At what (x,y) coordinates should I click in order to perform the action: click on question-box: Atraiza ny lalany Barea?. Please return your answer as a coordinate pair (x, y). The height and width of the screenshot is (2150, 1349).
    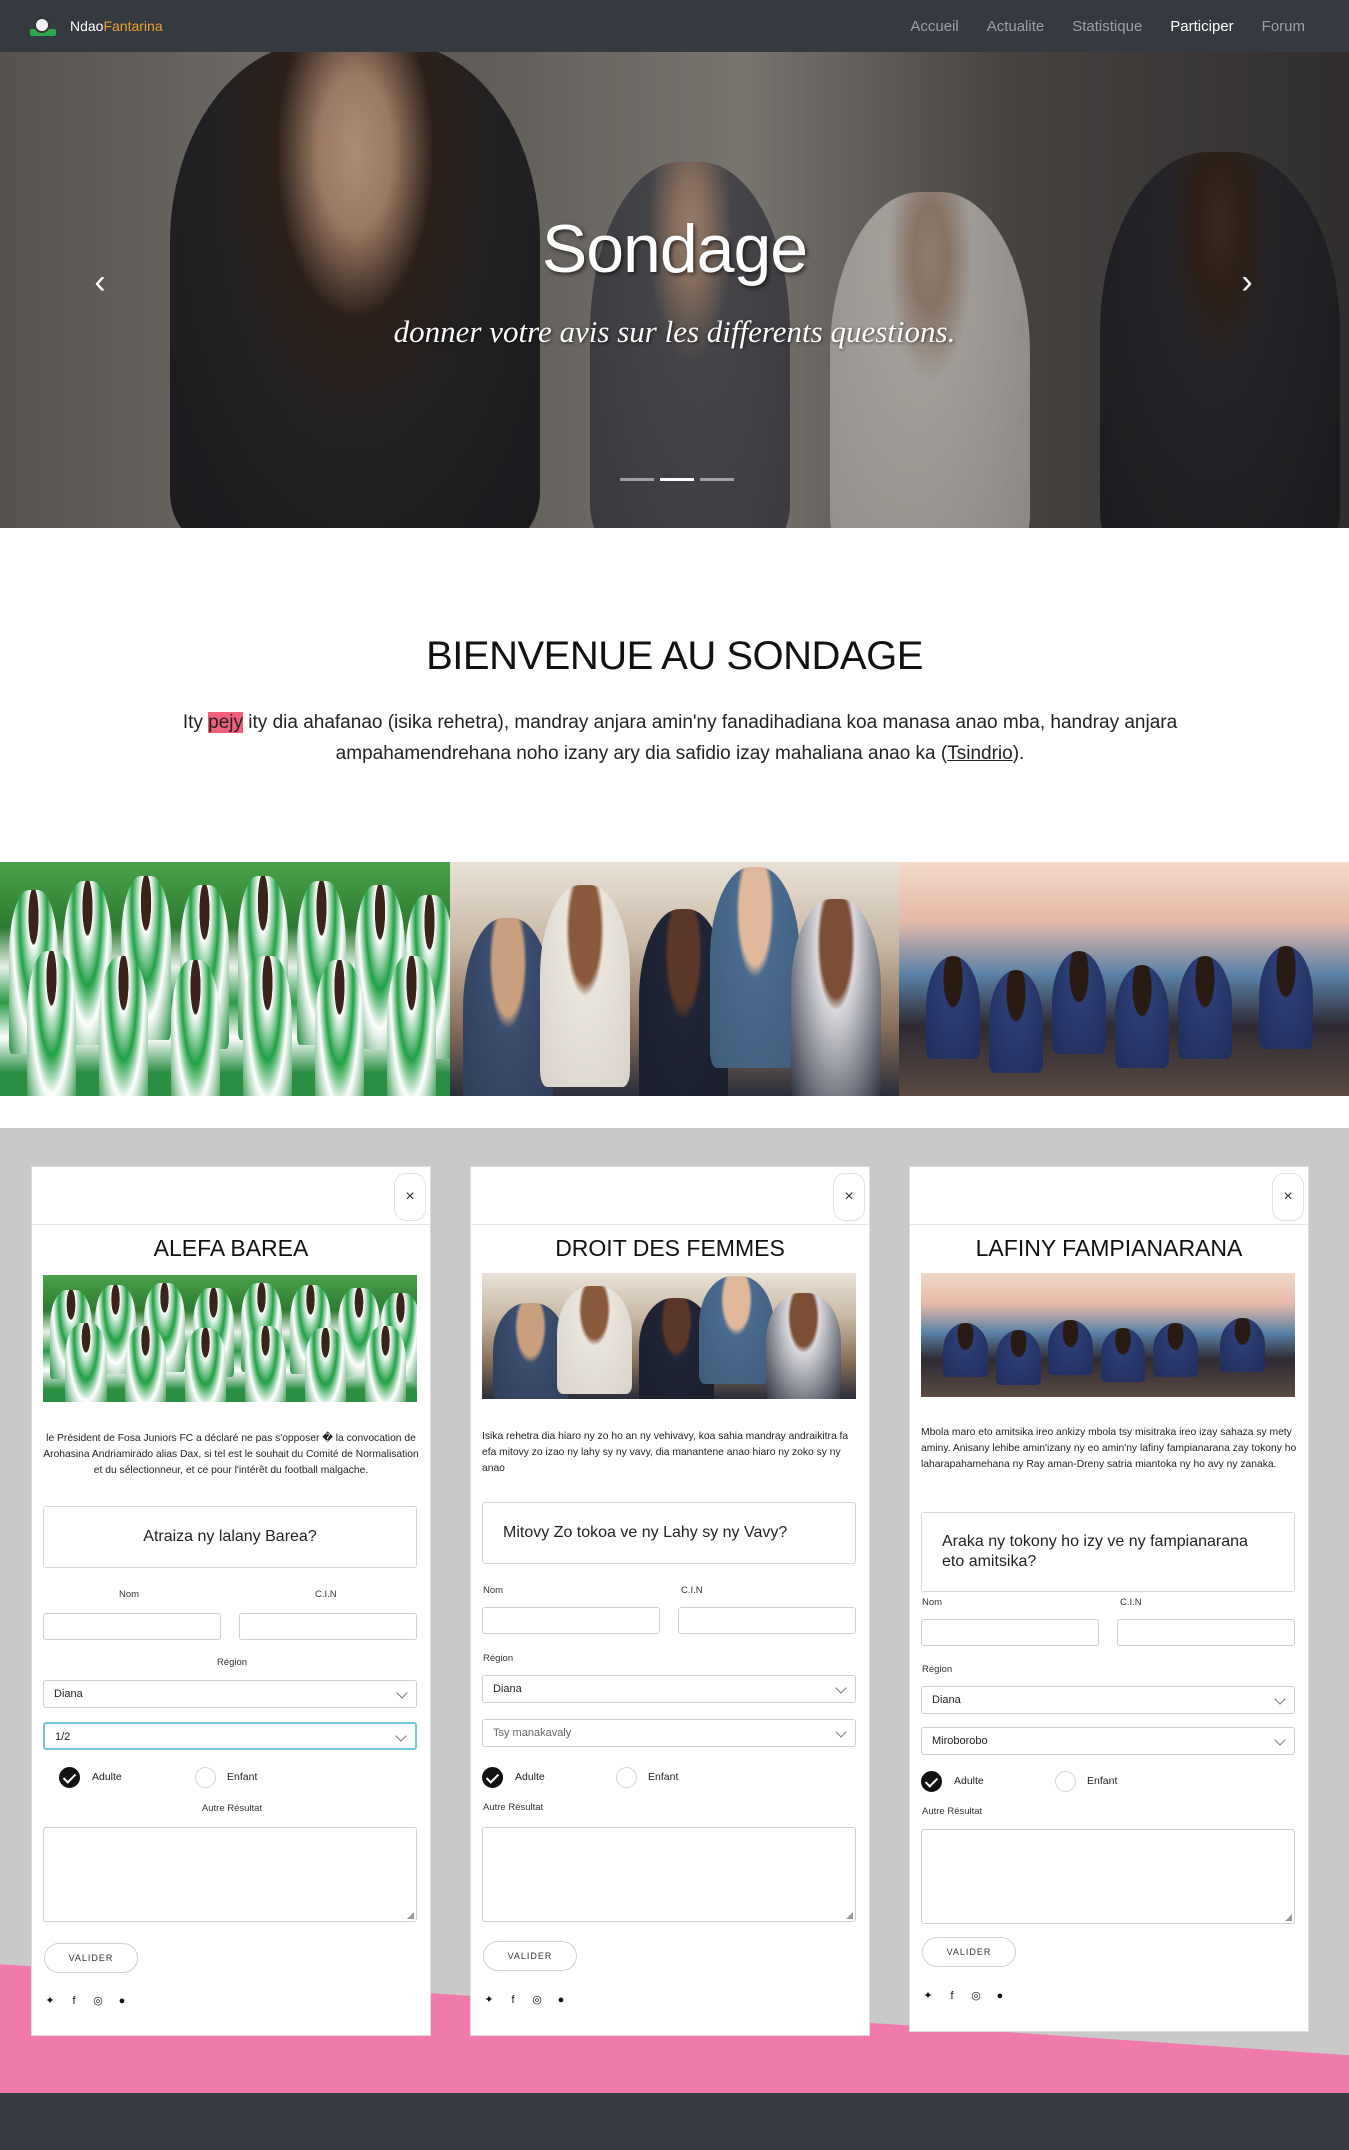
    Looking at the image, I should click on (230, 1537).